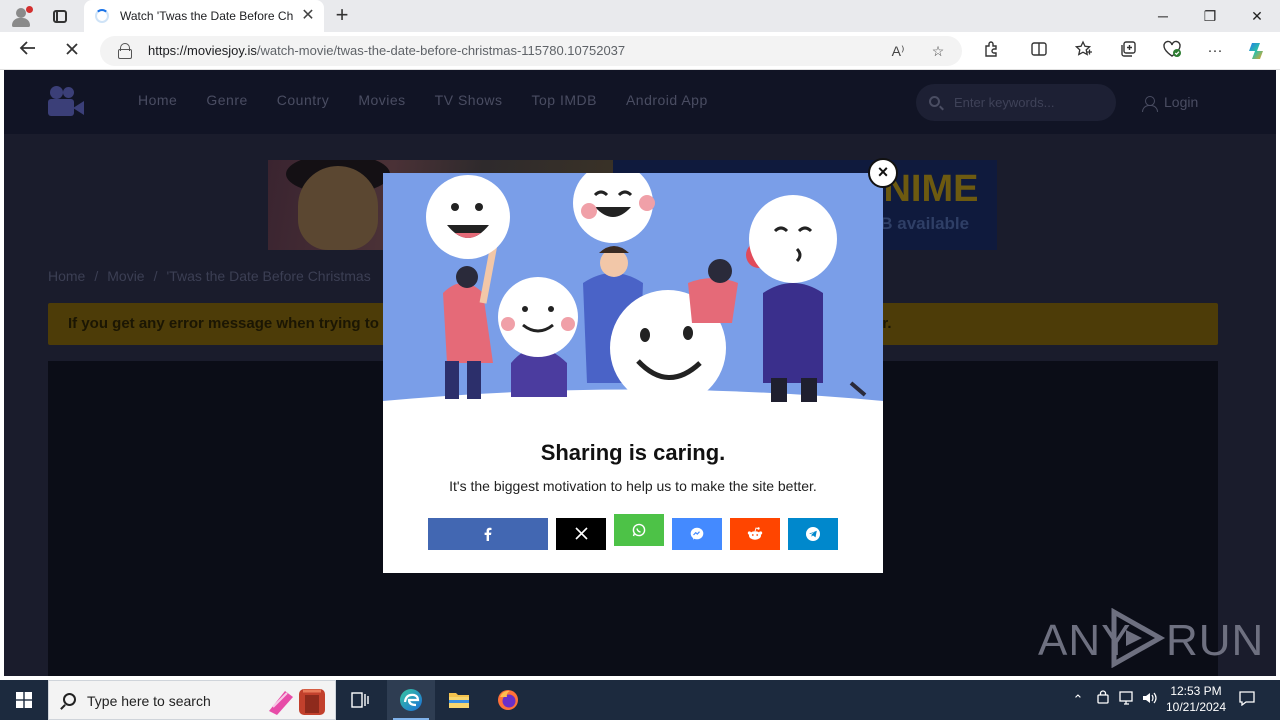  Describe the element at coordinates (102, 16) in the screenshot. I see `loading-spinner-icon` at that location.